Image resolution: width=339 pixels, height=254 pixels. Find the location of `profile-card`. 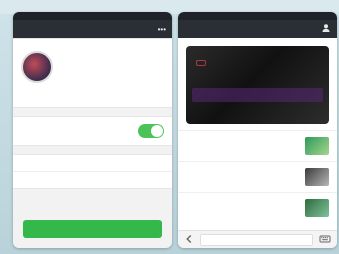

profile-card is located at coordinates (92, 73).